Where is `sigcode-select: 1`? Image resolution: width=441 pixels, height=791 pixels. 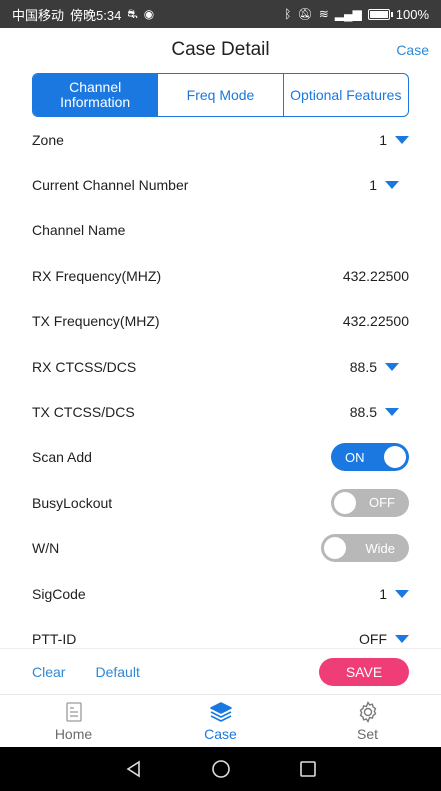 sigcode-select: 1 is located at coordinates (394, 594).